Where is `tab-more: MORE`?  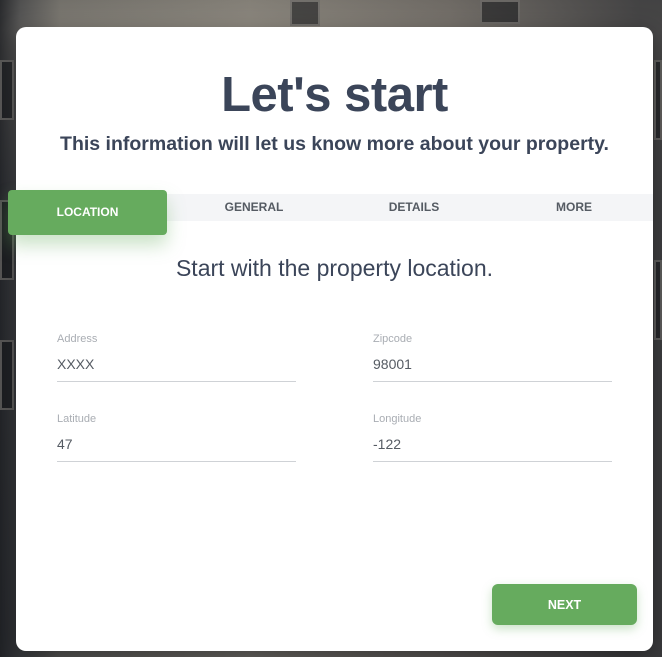 tab-more: MORE is located at coordinates (574, 207).